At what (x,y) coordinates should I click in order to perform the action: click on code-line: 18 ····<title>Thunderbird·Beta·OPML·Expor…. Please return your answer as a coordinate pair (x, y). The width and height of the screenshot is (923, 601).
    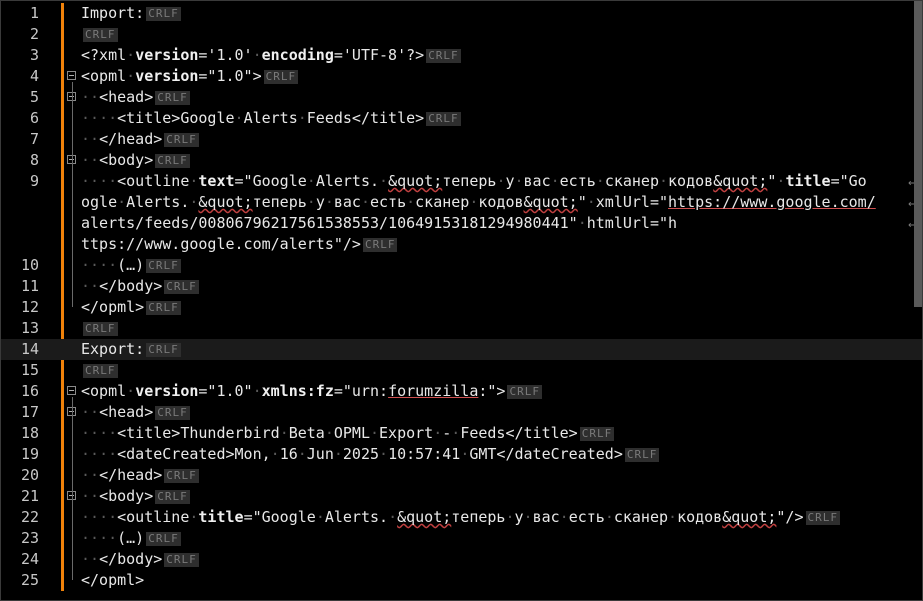
    Looking at the image, I should click on (461, 433).